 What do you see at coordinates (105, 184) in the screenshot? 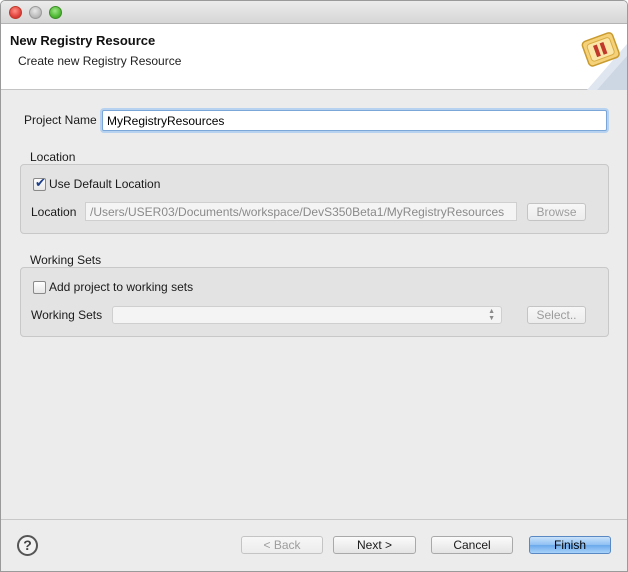
I see `use-default-location-label: Use Default Location` at bounding box center [105, 184].